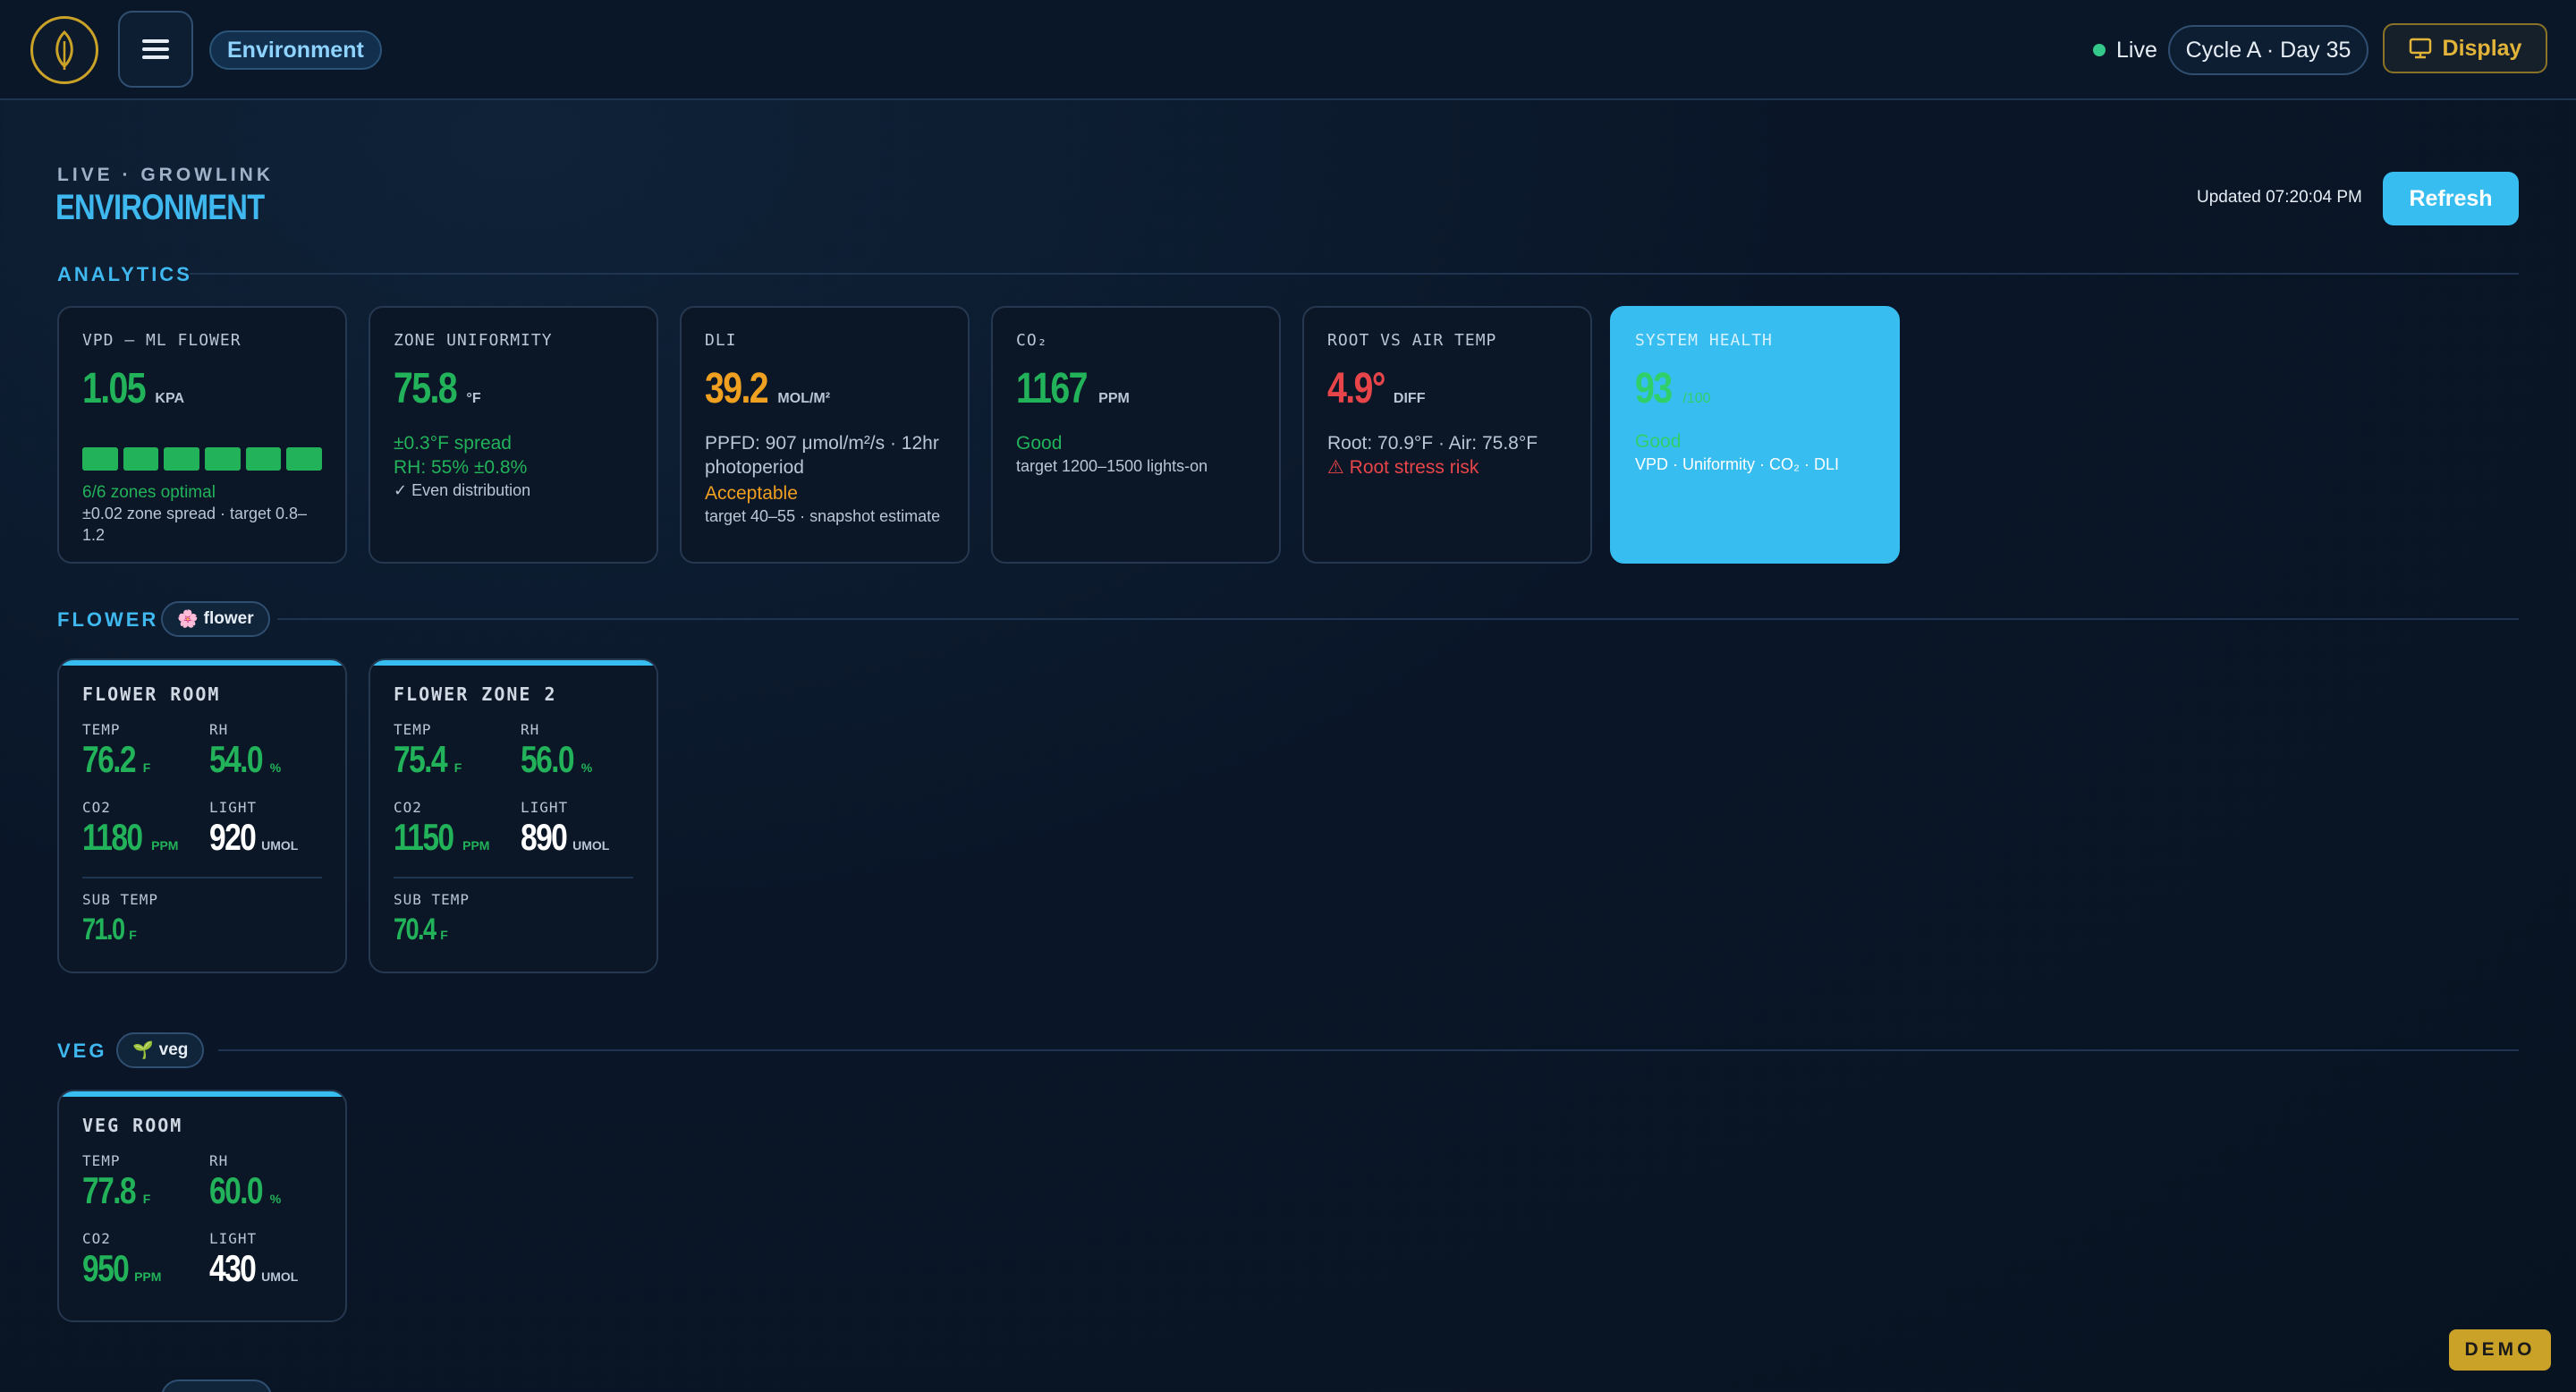  I want to click on temp-value: 76.2, so click(109, 759).